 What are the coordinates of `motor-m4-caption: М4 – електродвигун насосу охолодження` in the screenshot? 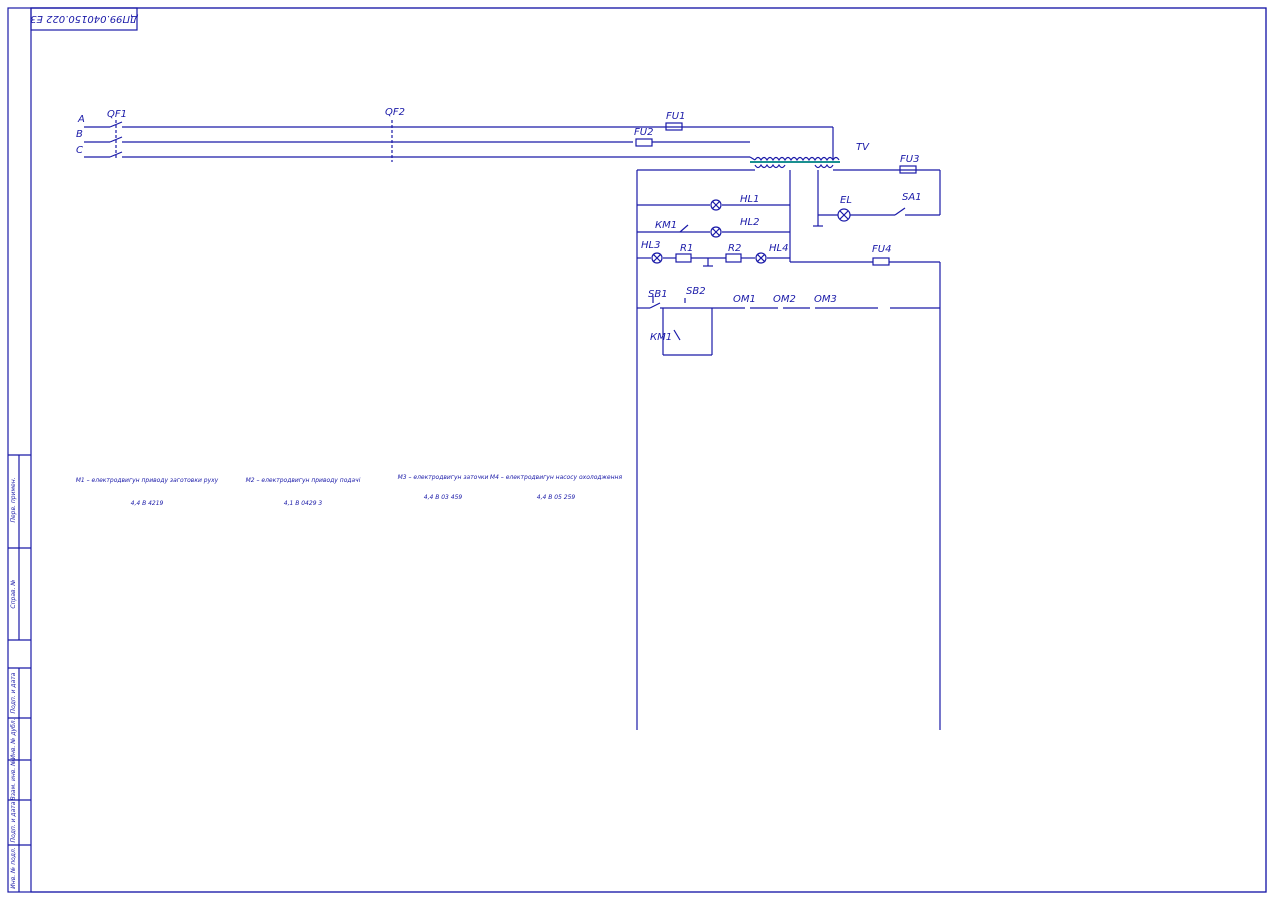 It's located at (556, 477).